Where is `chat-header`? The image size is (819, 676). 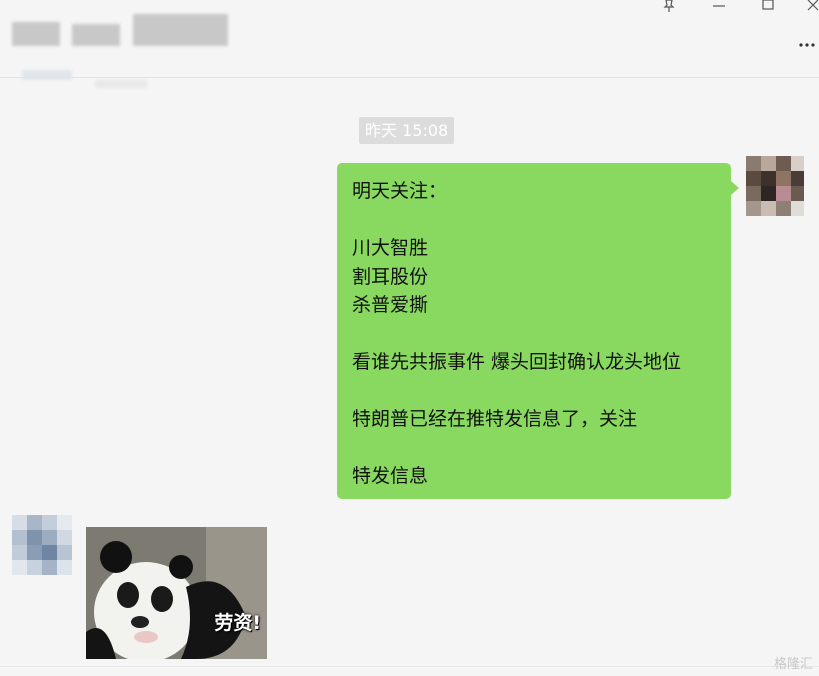
chat-header is located at coordinates (409, 44).